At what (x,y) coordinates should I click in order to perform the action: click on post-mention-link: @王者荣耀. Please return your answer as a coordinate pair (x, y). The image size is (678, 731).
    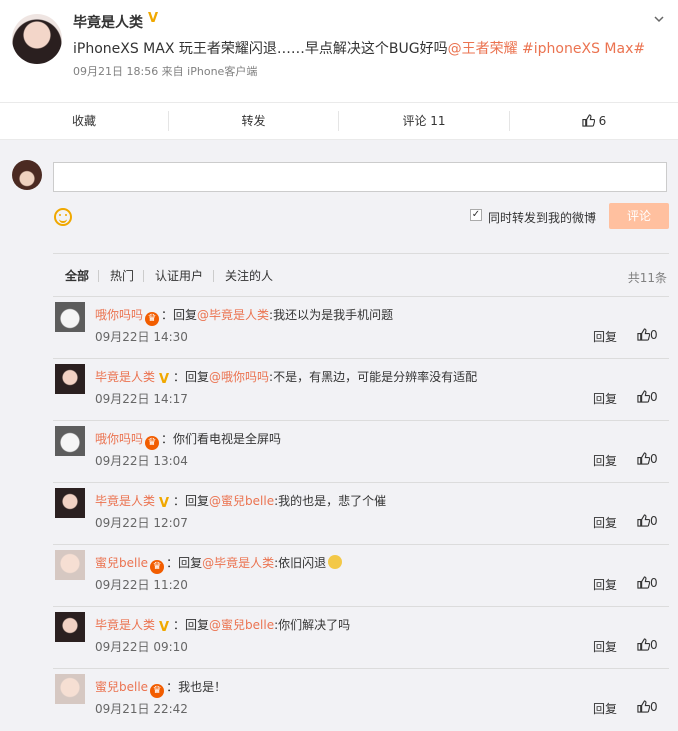
    Looking at the image, I should click on (483, 49).